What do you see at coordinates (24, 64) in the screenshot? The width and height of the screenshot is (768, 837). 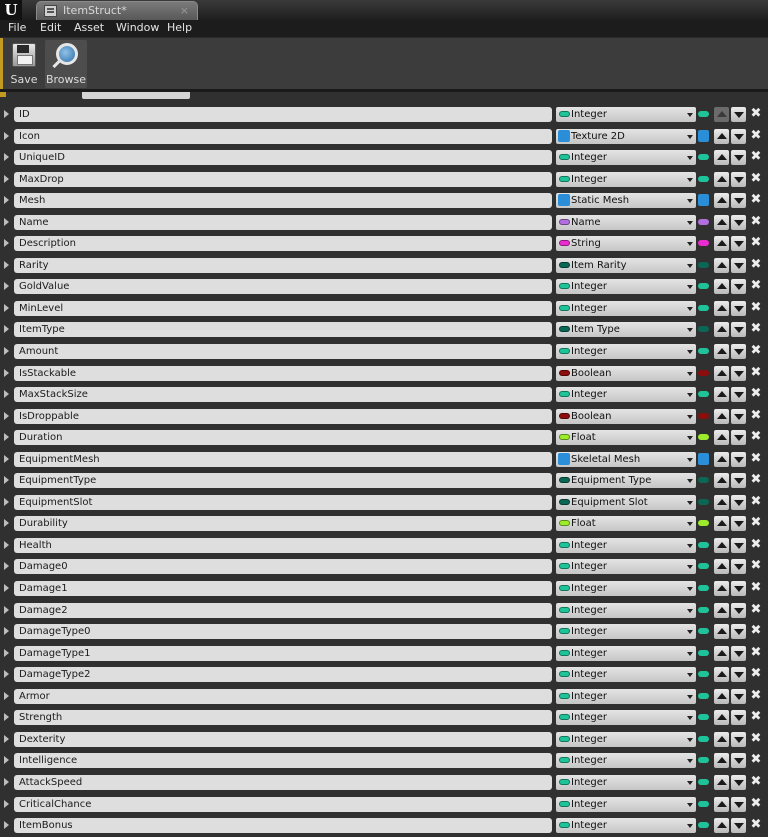 I see `save-button: Save` at bounding box center [24, 64].